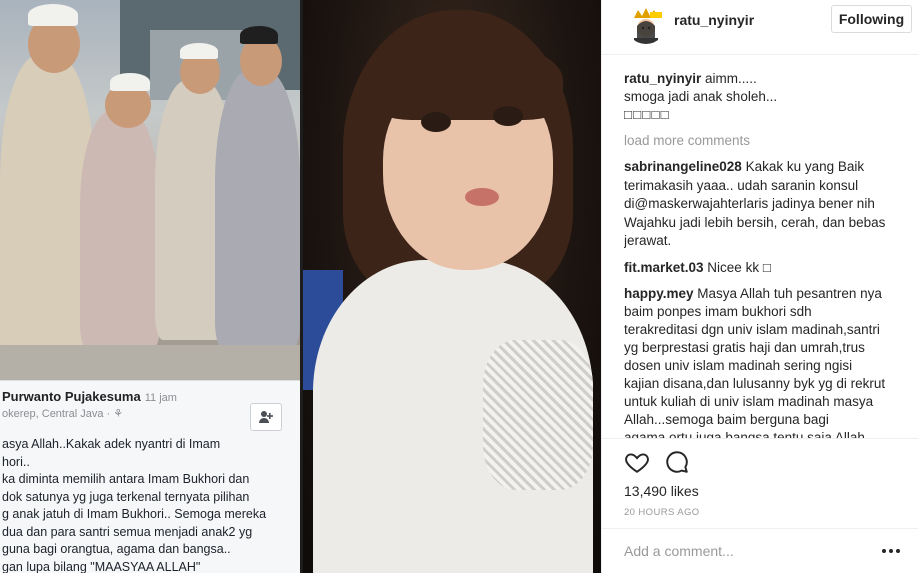 This screenshot has width=918, height=573. I want to click on post-timestamp: 20 HOURS AGO, so click(662, 512).